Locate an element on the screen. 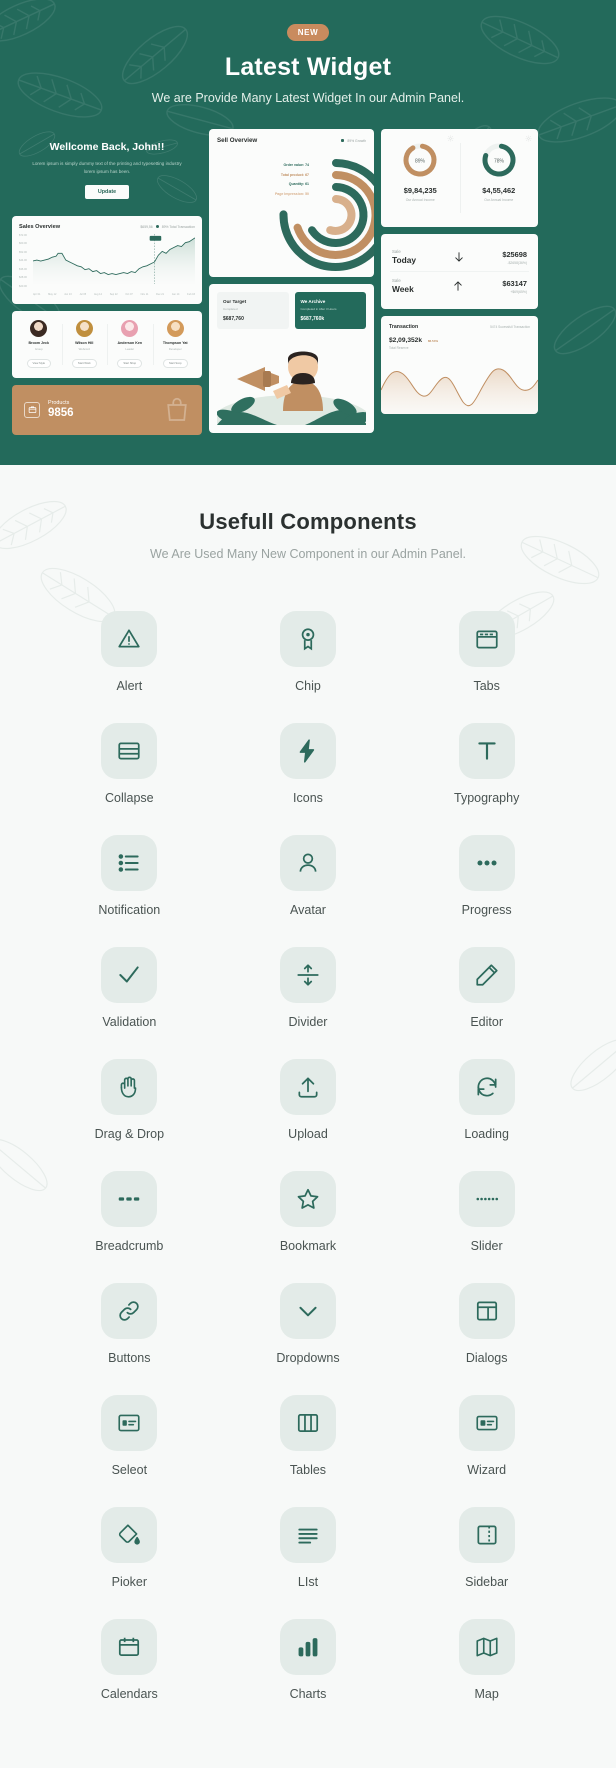 Image resolution: width=616 pixels, height=1768 pixels. component-item-bookmark: Bookmark is located at coordinates (308, 1211).